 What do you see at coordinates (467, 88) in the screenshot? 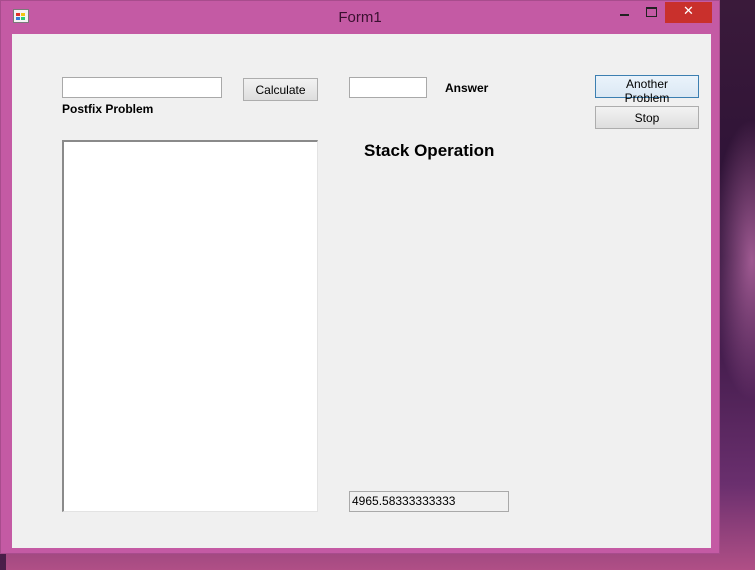
I see `answer-label: Answer` at bounding box center [467, 88].